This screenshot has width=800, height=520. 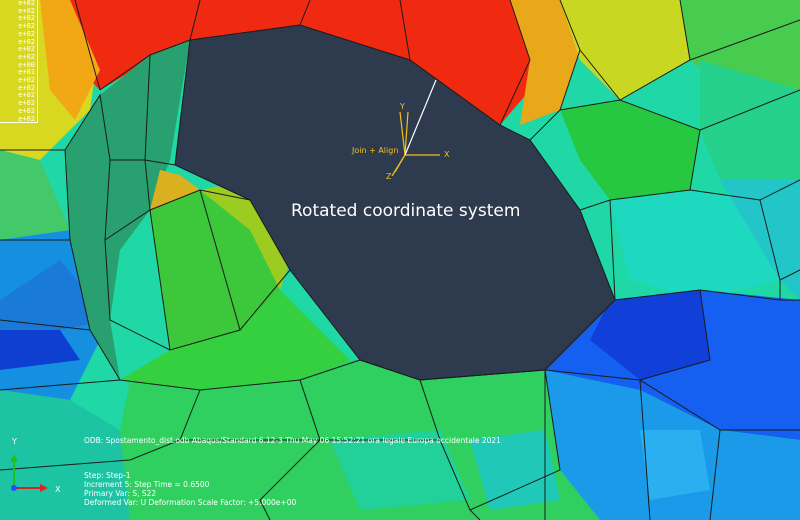 What do you see at coordinates (58, 489) in the screenshot?
I see `triad-x-label: X` at bounding box center [58, 489].